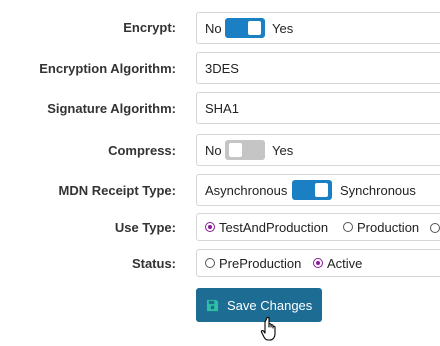  I want to click on compress-no-text: No, so click(213, 150).